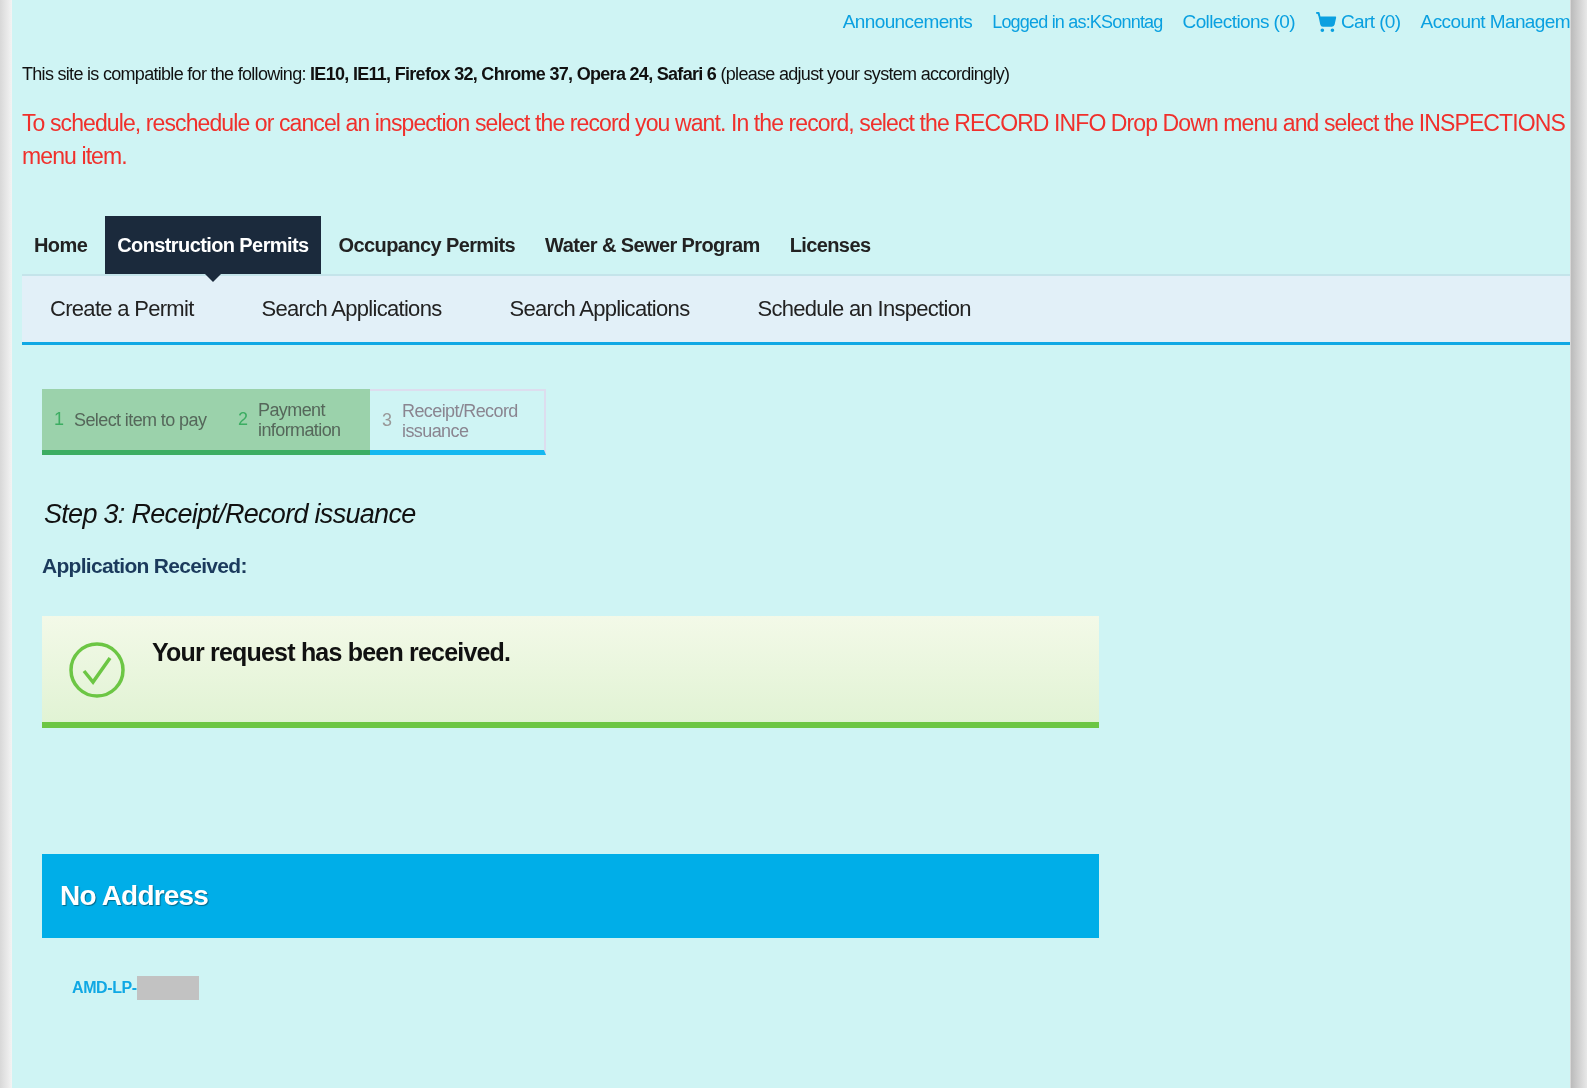 The height and width of the screenshot is (1088, 1587). Describe the element at coordinates (243, 419) in the screenshot. I see `step-number: 2` at that location.